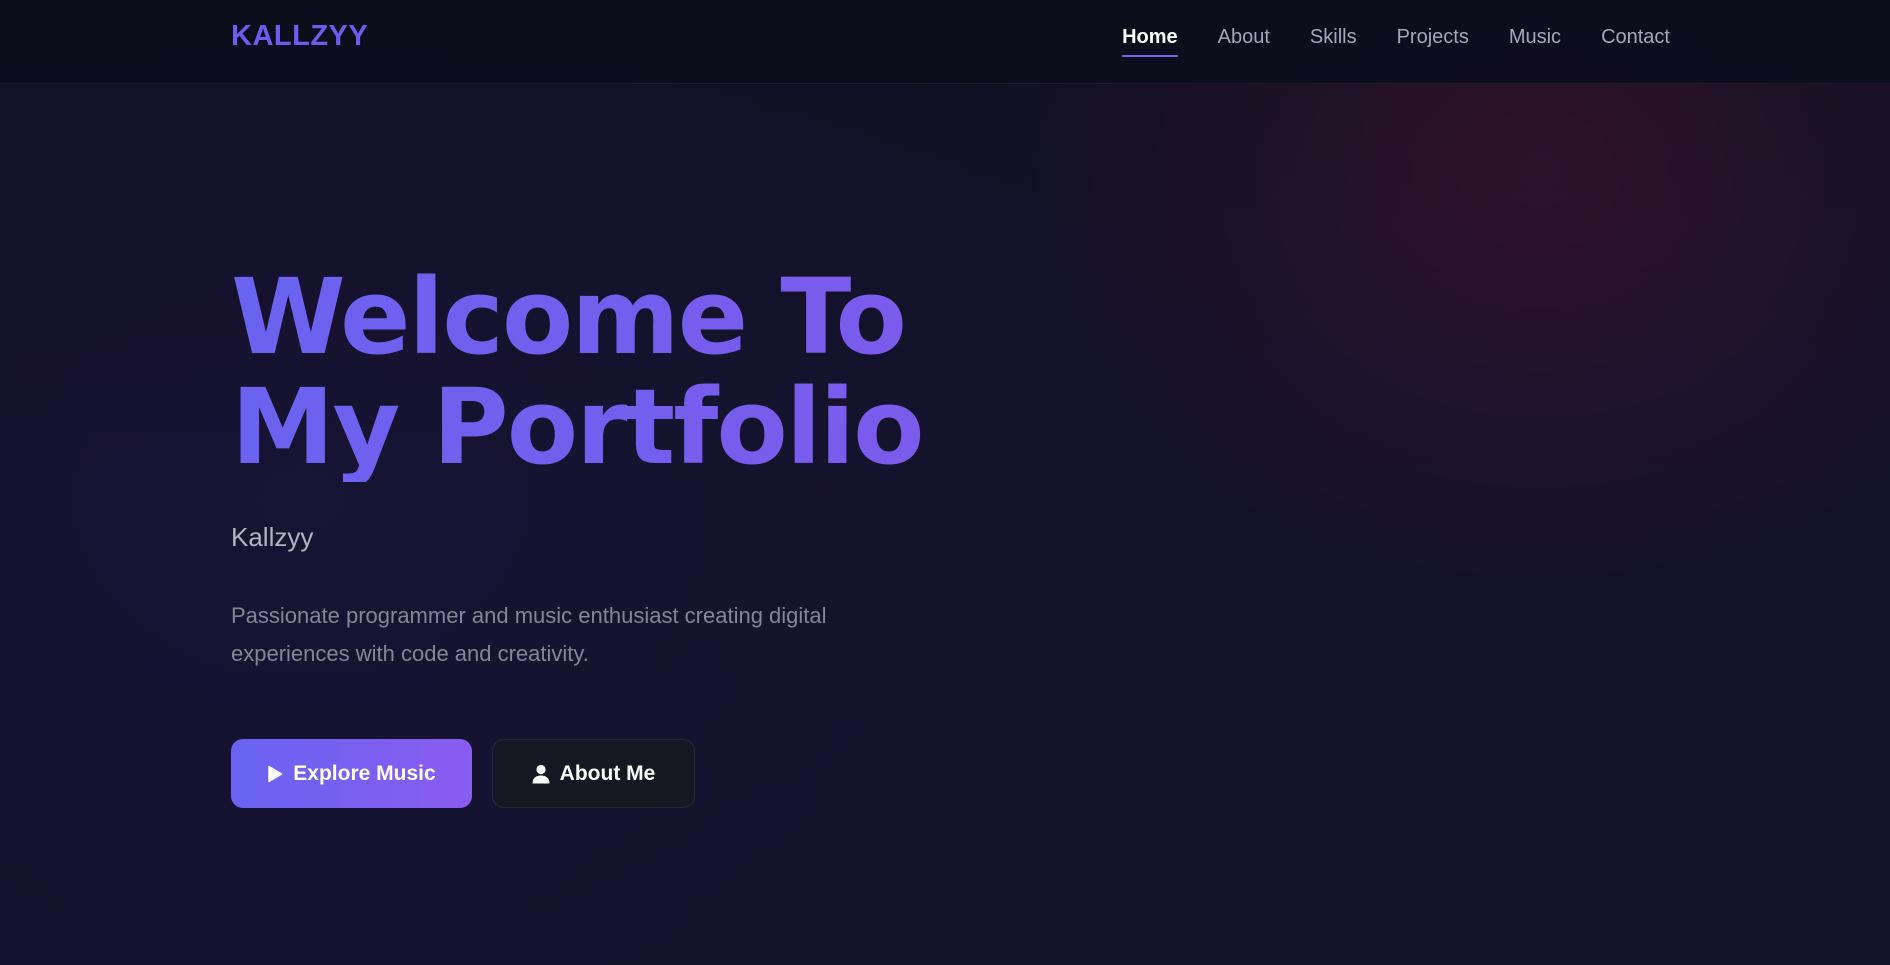 This screenshot has height=965, width=1890. I want to click on play-icon, so click(275, 774).